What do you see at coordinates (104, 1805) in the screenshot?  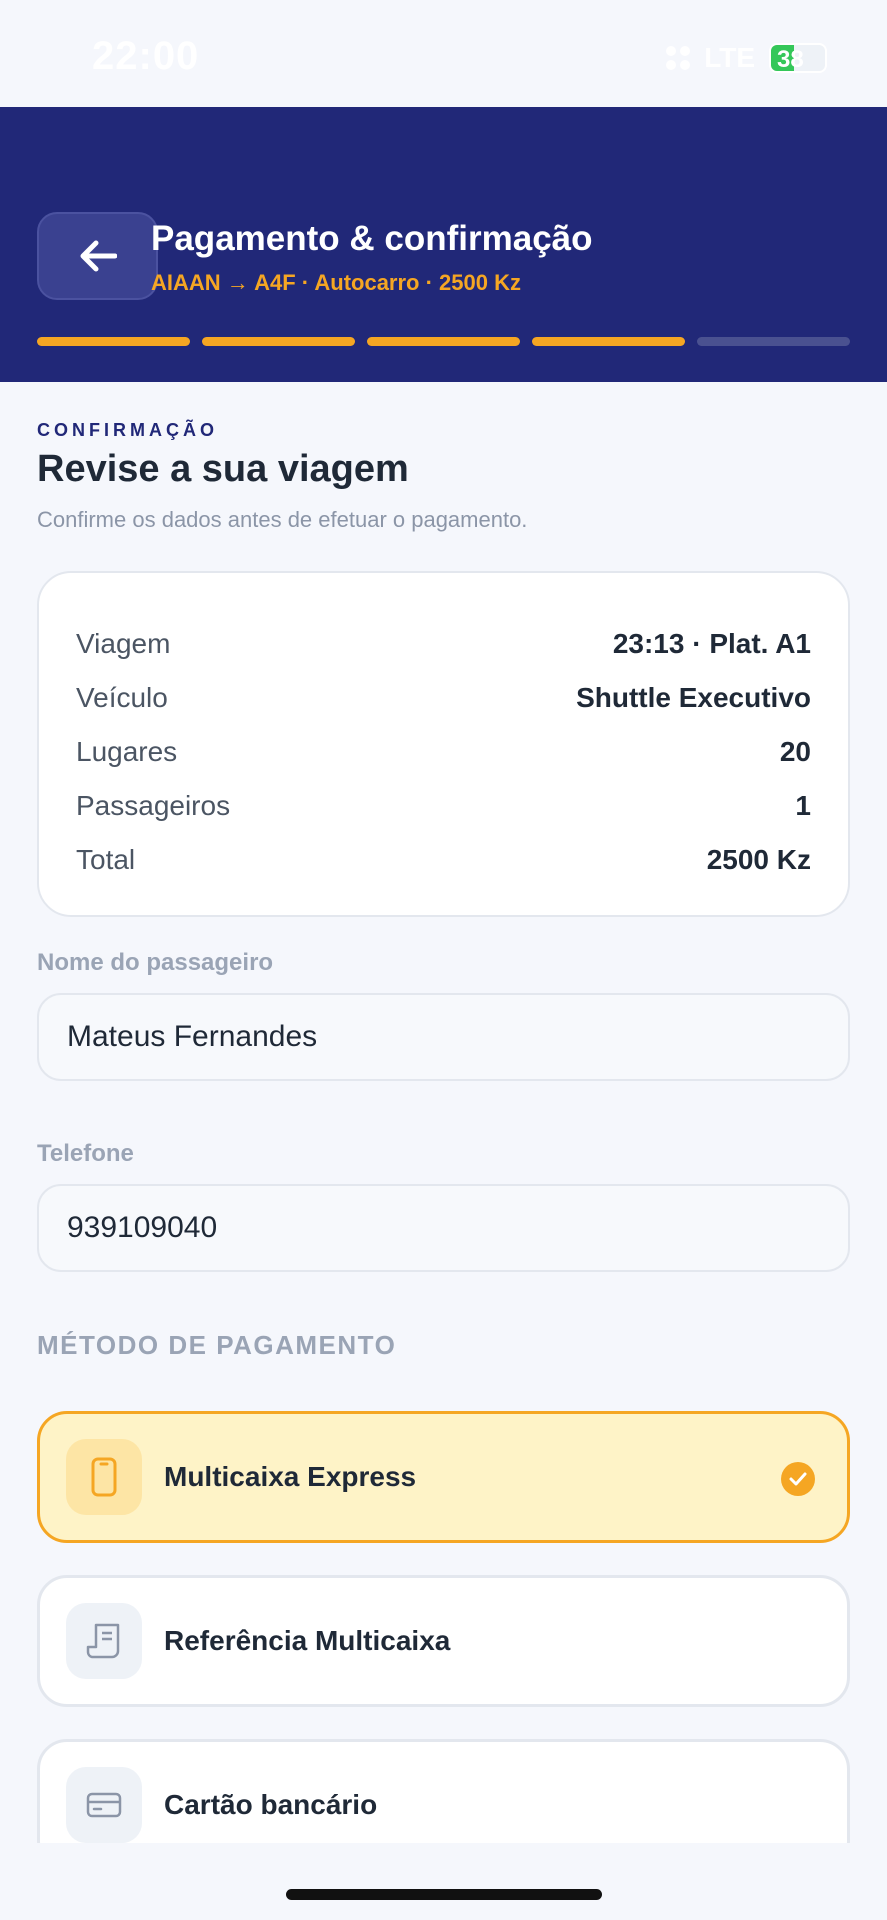 I see `credit-card-icon` at bounding box center [104, 1805].